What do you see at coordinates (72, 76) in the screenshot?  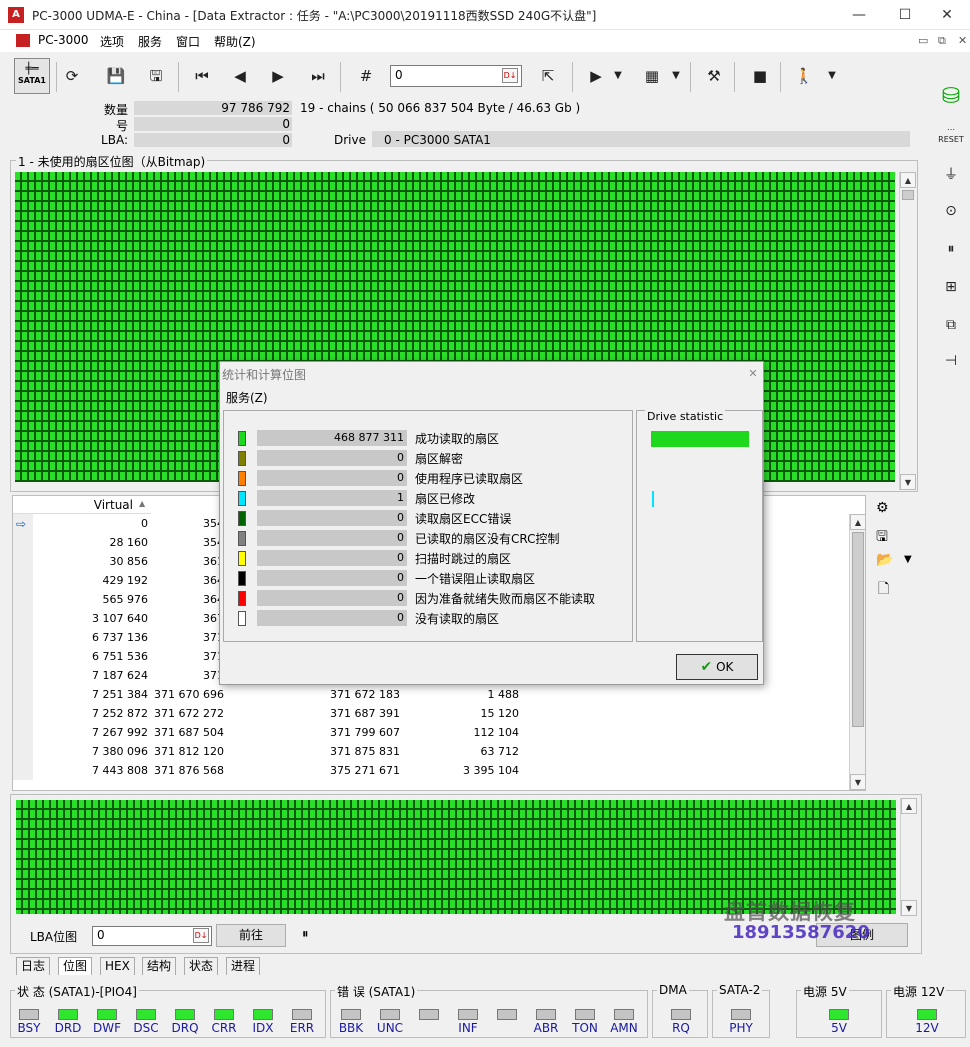 I see `refresh-icon: ⟳` at bounding box center [72, 76].